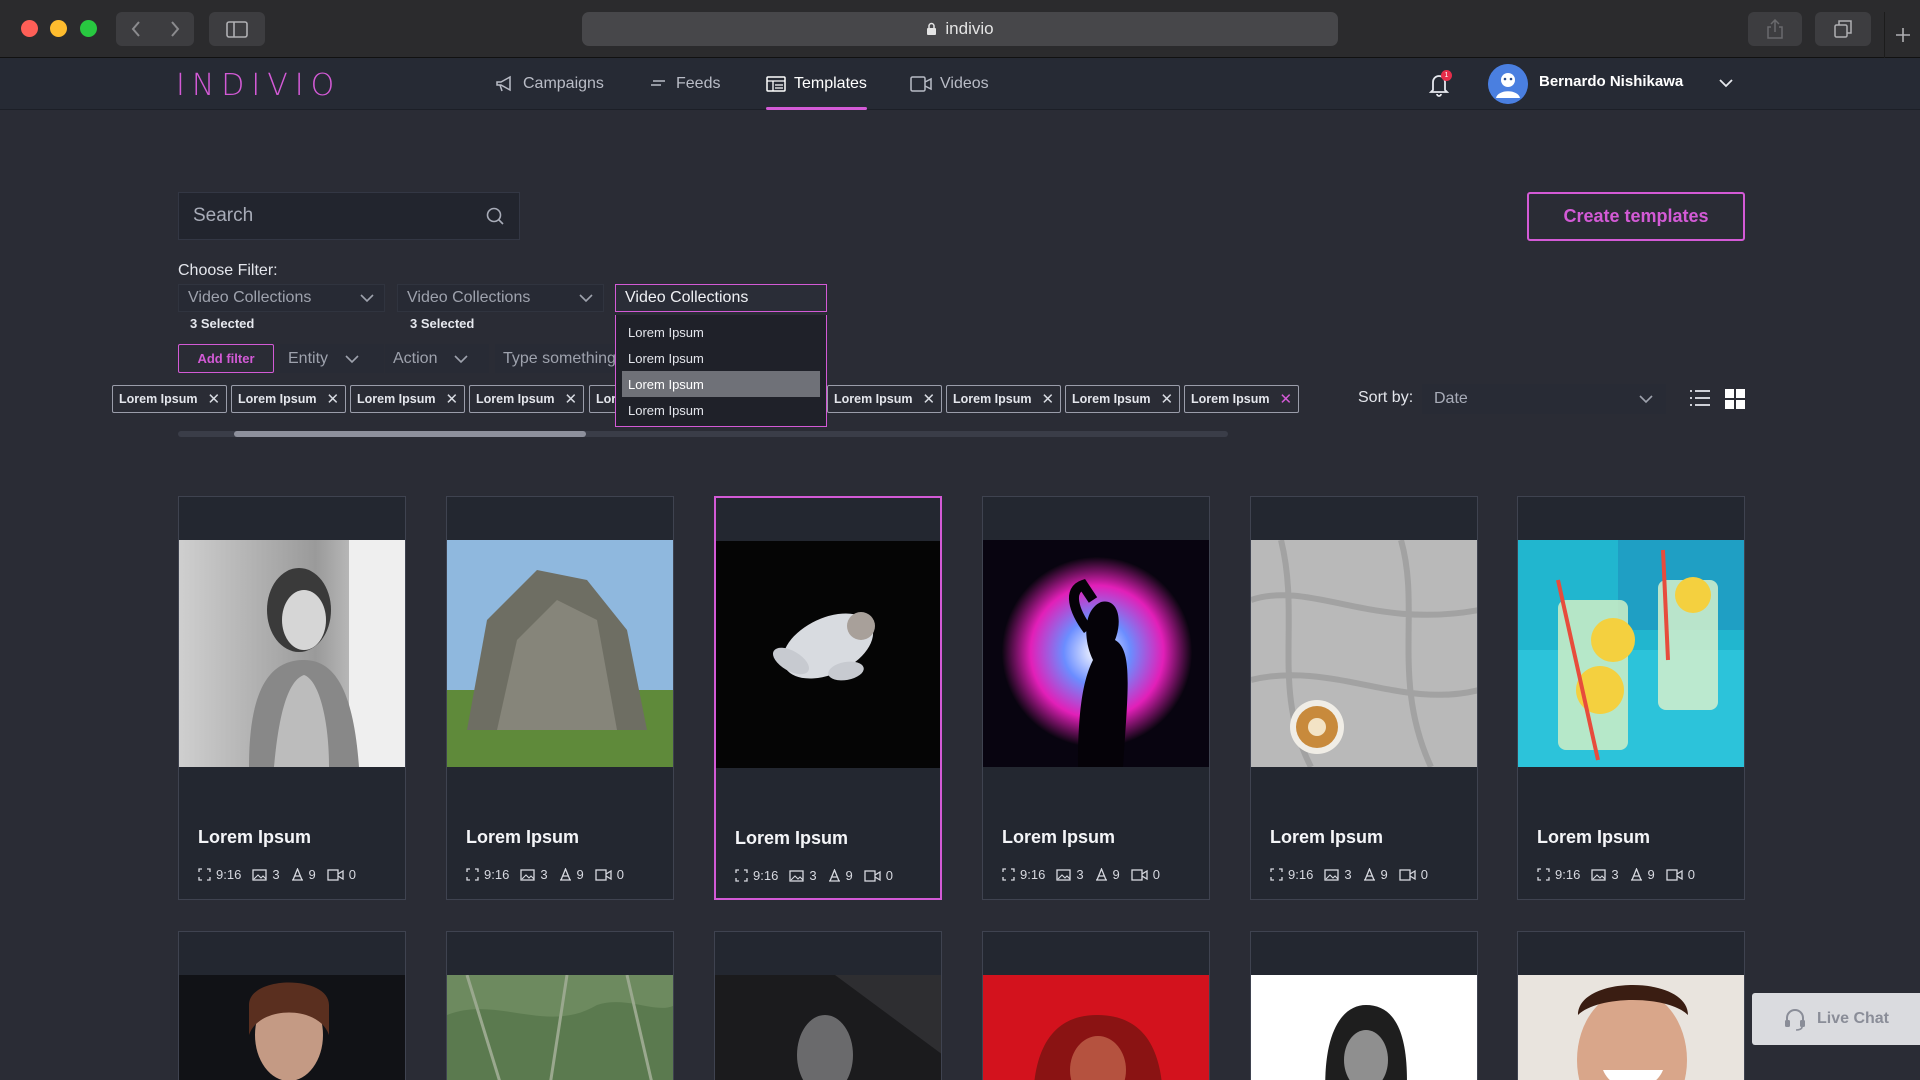 The width and height of the screenshot is (1920, 1080). I want to click on chevron-left-icon, so click(135, 29).